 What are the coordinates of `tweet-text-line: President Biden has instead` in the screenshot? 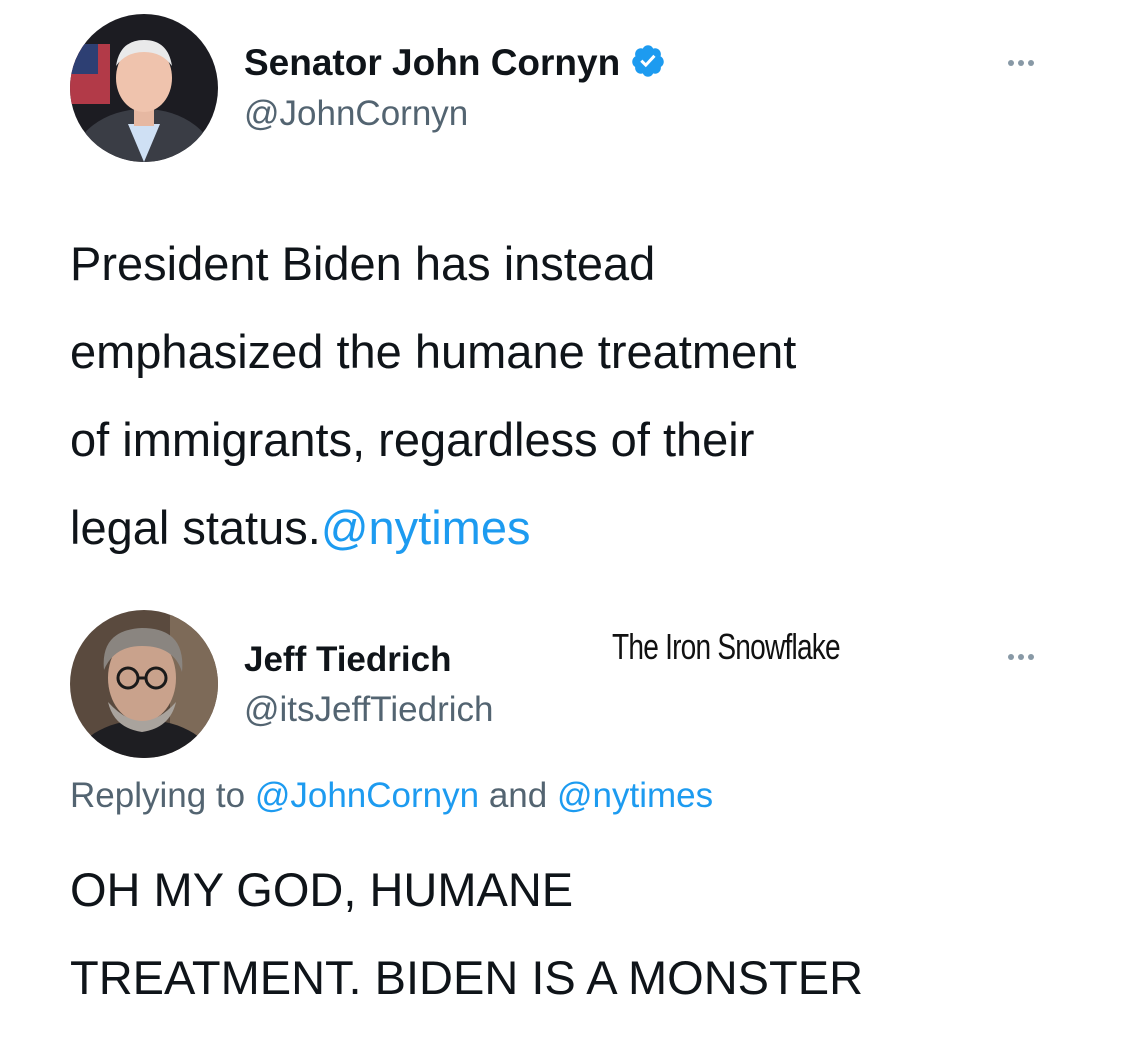 It's located at (363, 263).